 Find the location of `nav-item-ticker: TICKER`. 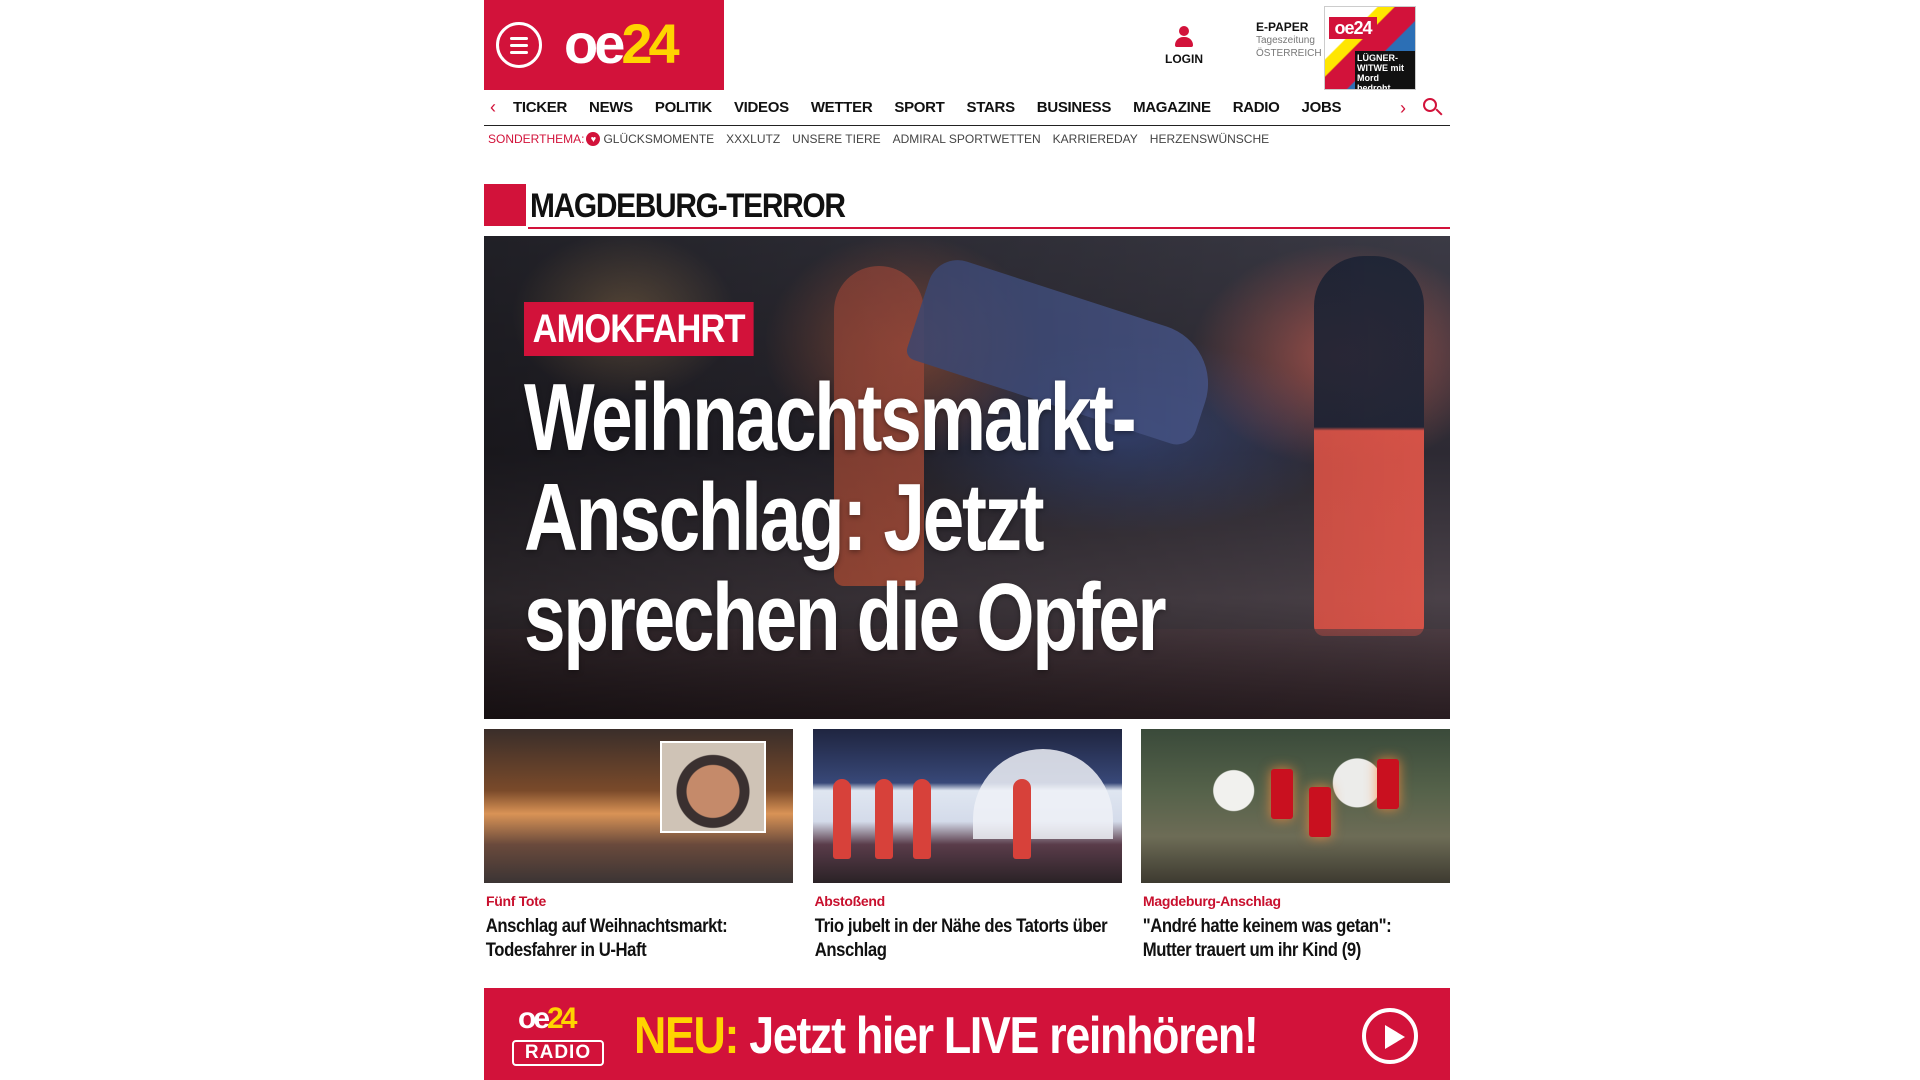

nav-item-ticker: TICKER is located at coordinates (540, 107).